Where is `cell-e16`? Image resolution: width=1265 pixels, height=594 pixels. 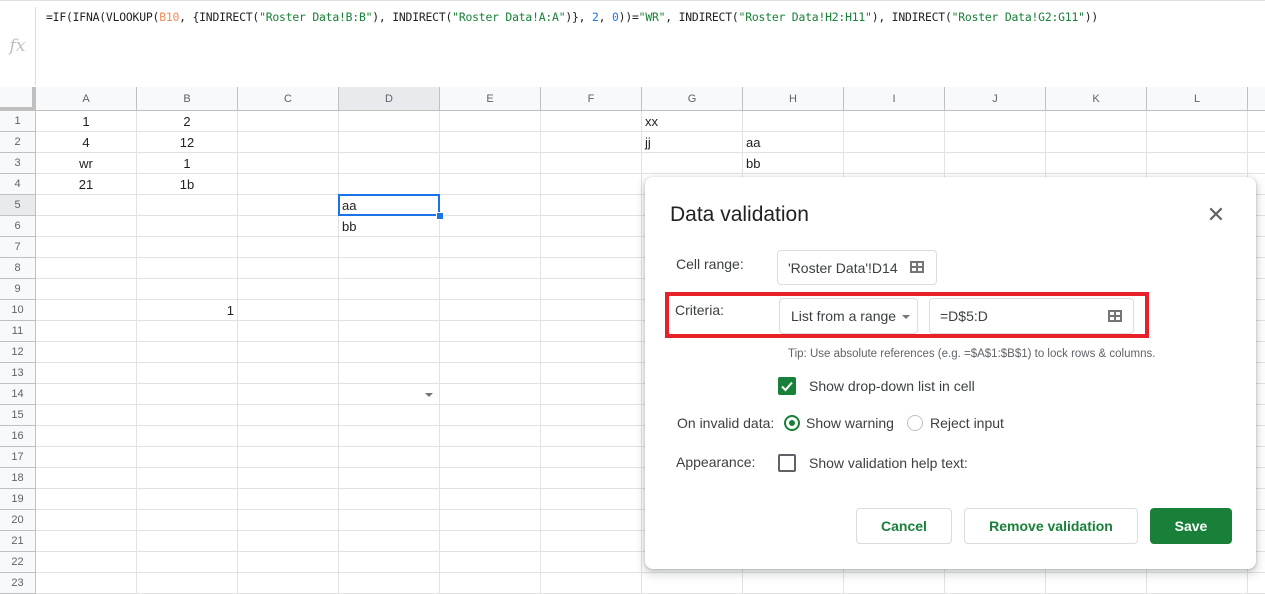 cell-e16 is located at coordinates (490, 436).